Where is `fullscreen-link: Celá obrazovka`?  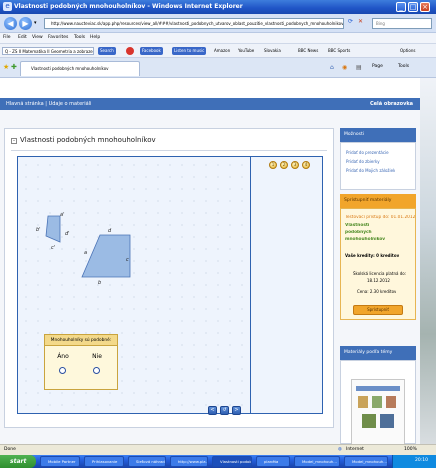
fullscreen-link: Celá obrazovka is located at coordinates (391, 104).